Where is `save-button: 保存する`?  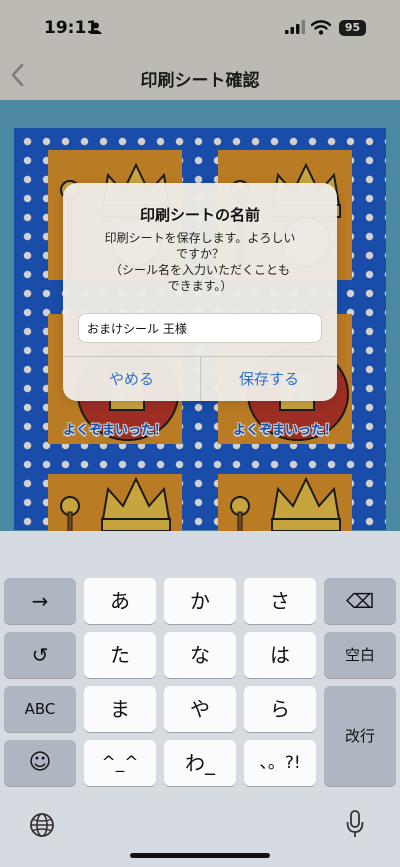 save-button: 保存する is located at coordinates (269, 379).